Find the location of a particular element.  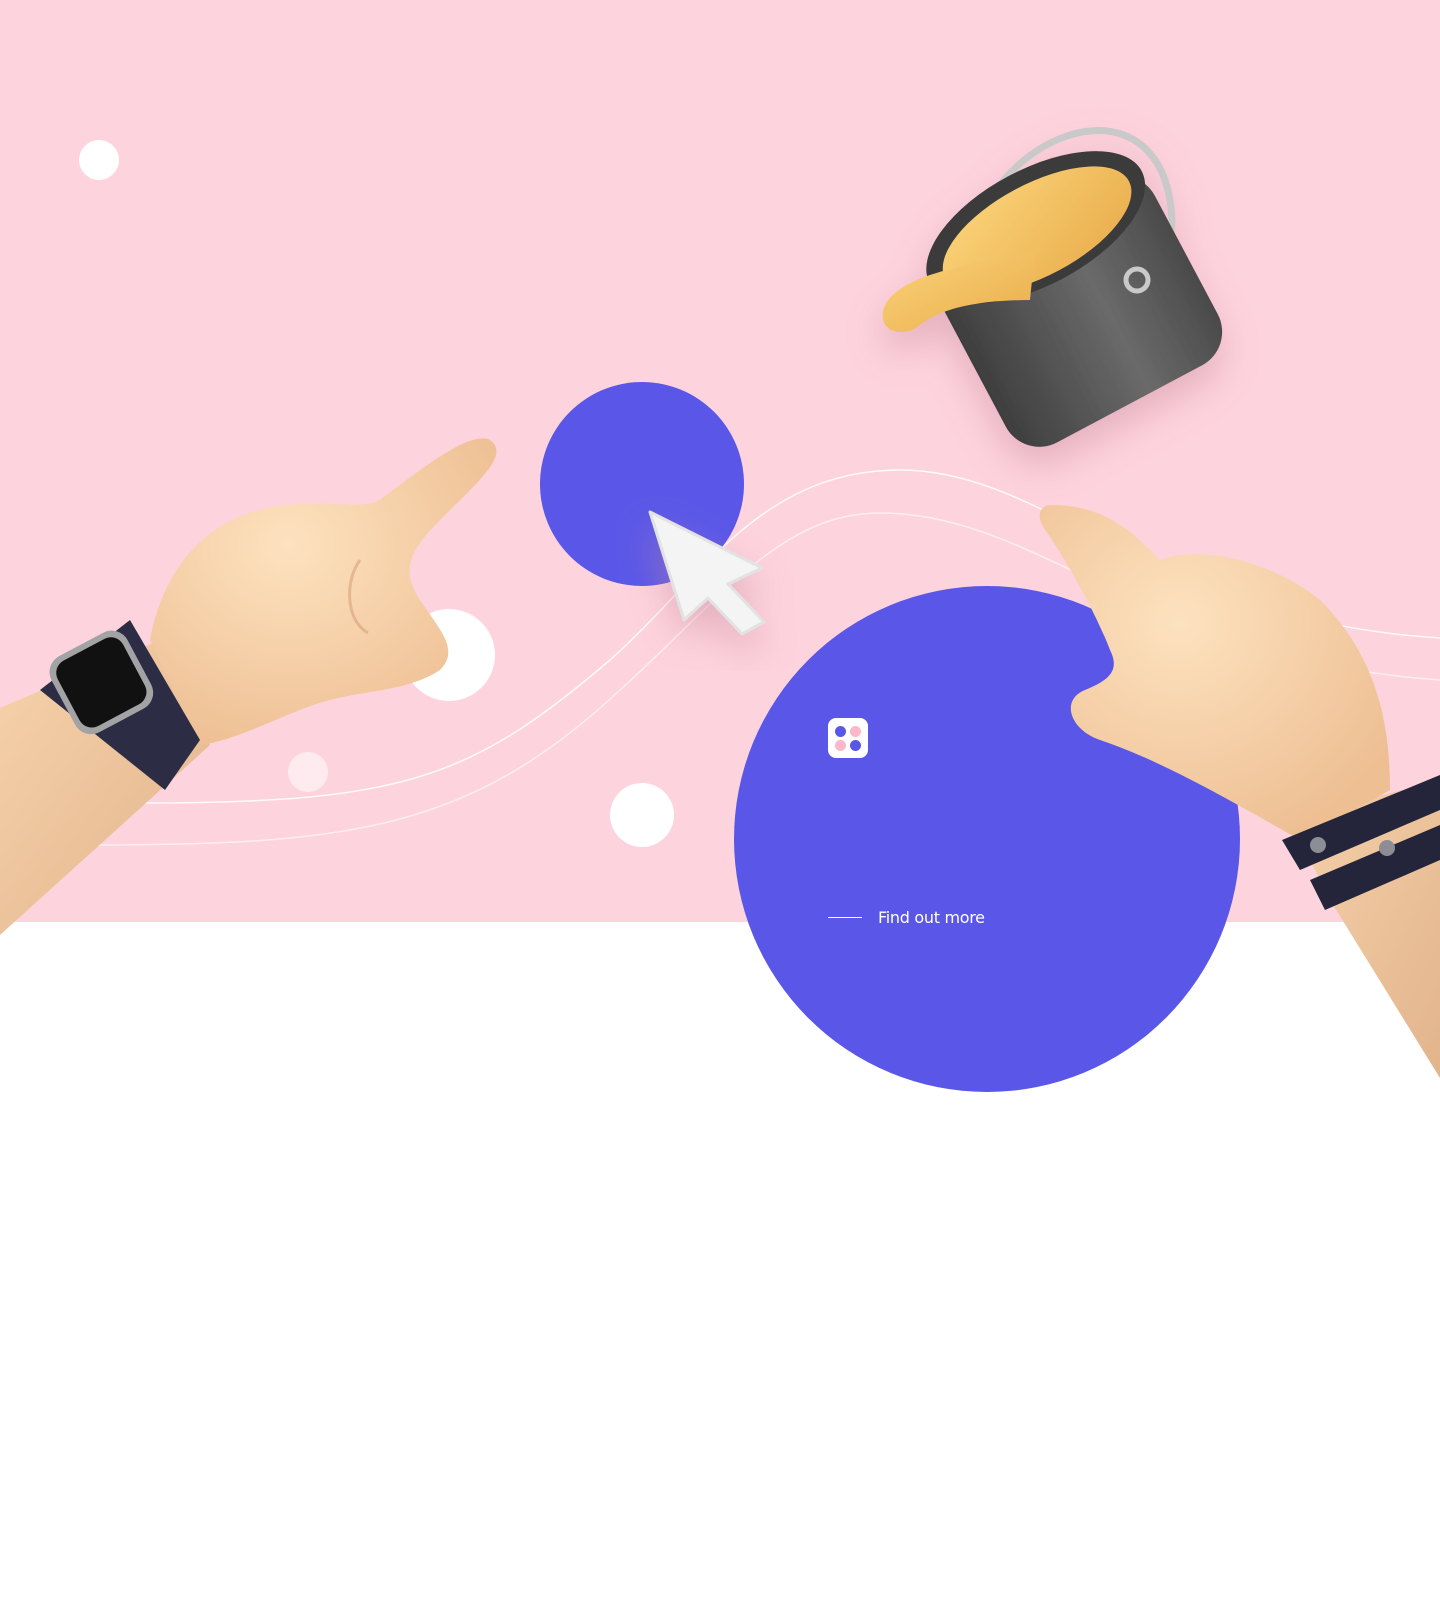

cta-line is located at coordinates (845, 917).